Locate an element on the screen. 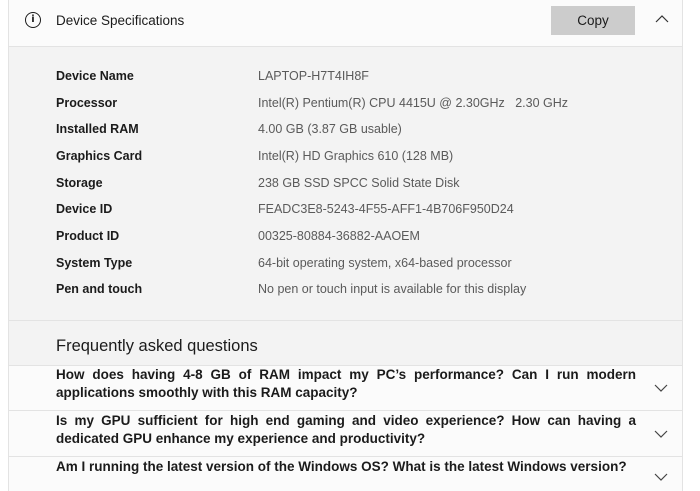  specs-title: Device Specifications is located at coordinates (120, 20).